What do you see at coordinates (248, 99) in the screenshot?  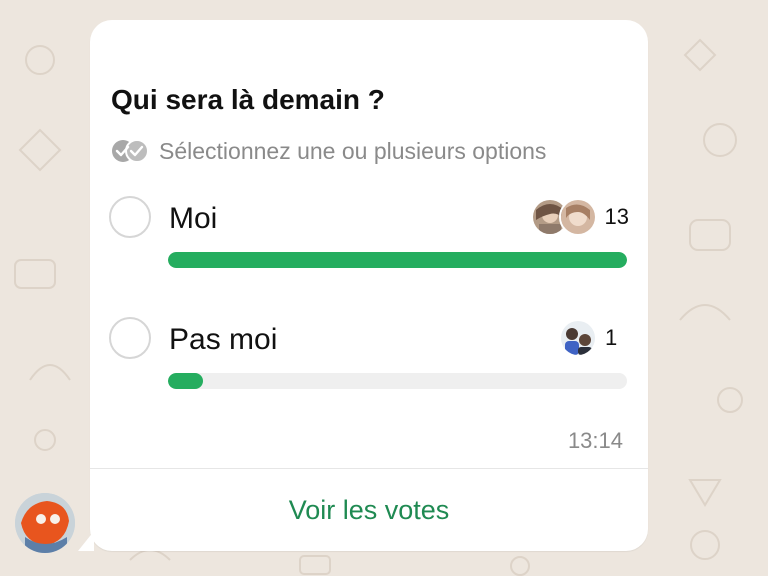 I see `poll-question: Qui sera là demain ?` at bounding box center [248, 99].